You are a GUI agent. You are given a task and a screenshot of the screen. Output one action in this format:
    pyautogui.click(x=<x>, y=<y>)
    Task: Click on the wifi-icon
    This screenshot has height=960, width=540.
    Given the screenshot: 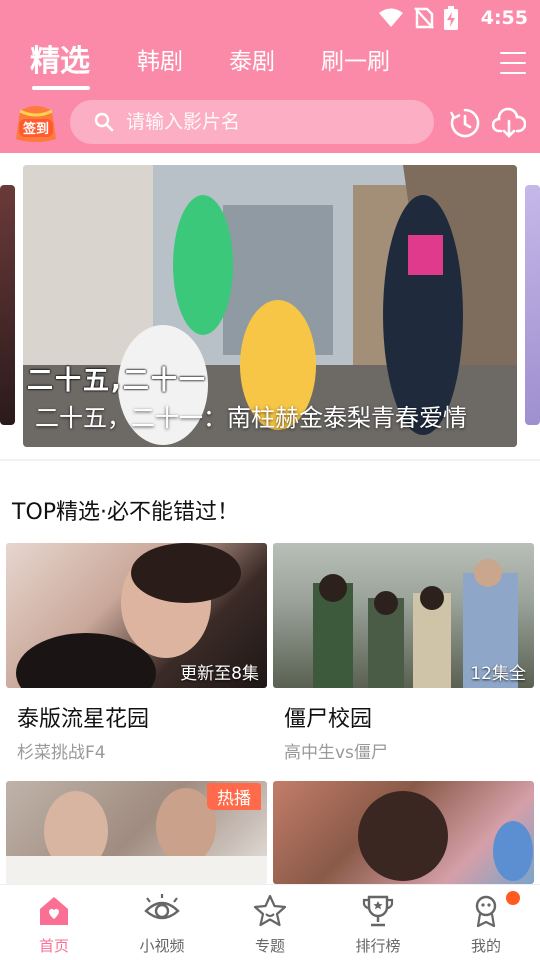 What is the action you would take?
    pyautogui.click(x=391, y=17)
    